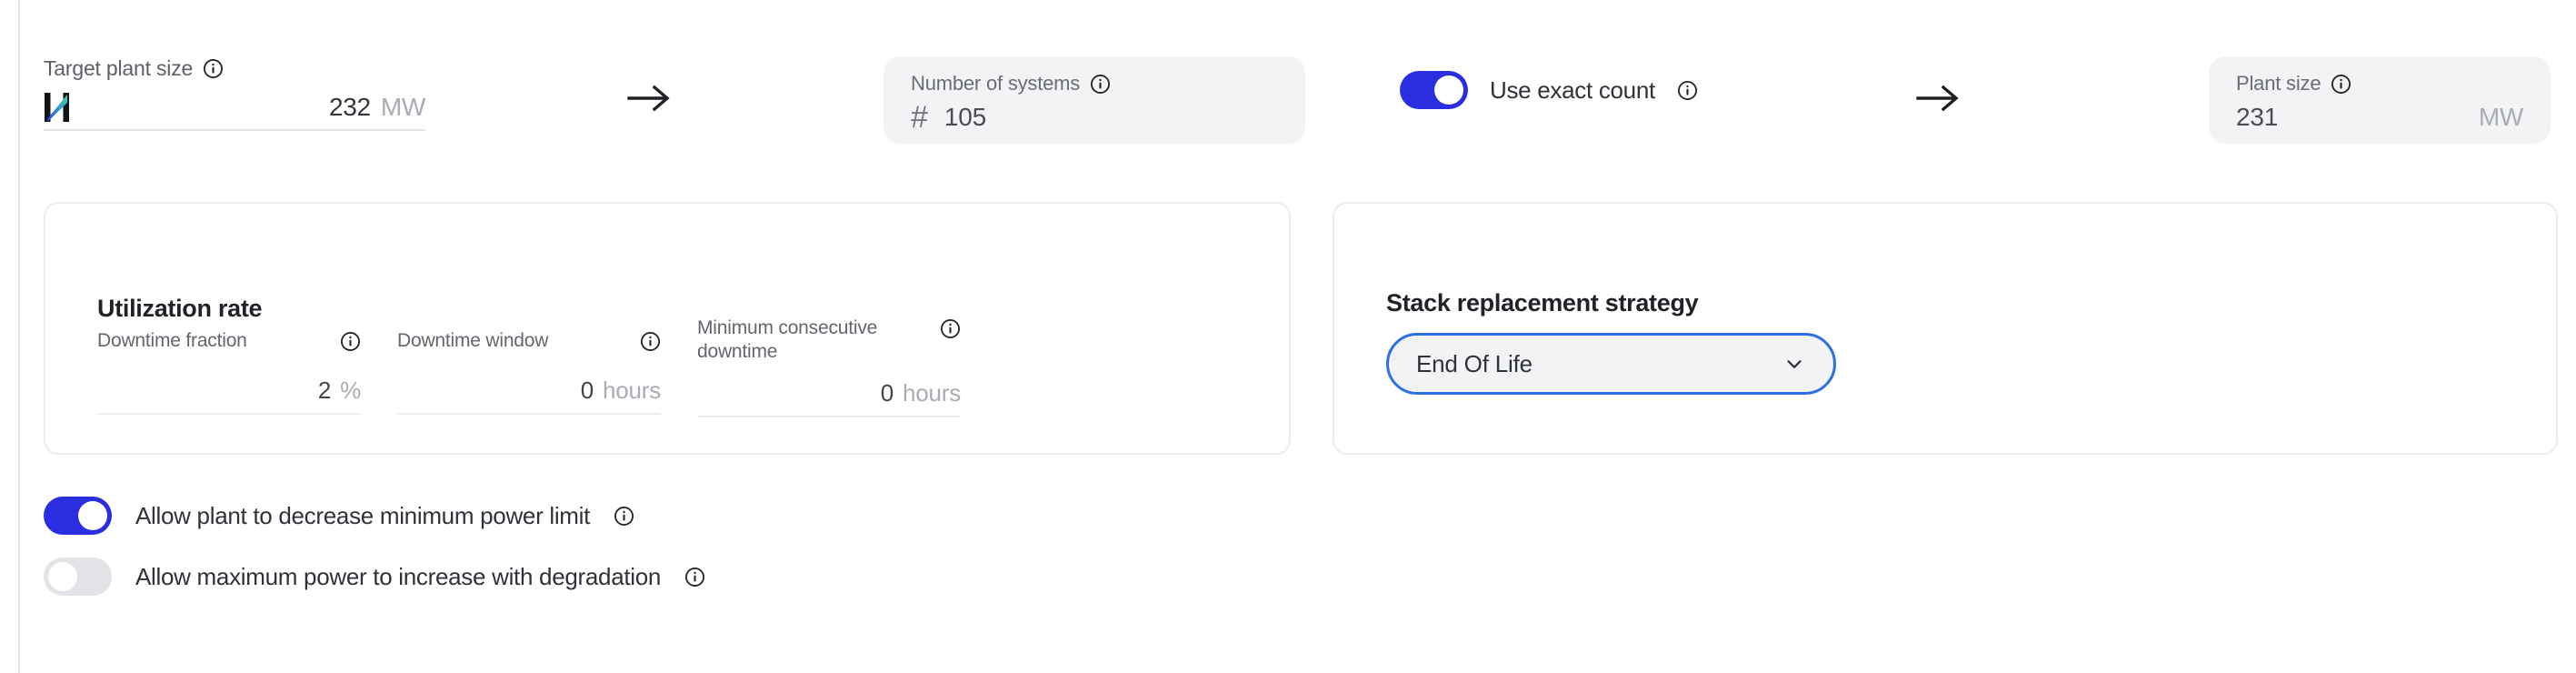  Describe the element at coordinates (529, 396) in the screenshot. I see `downtime-window-input: 0 hours` at that location.